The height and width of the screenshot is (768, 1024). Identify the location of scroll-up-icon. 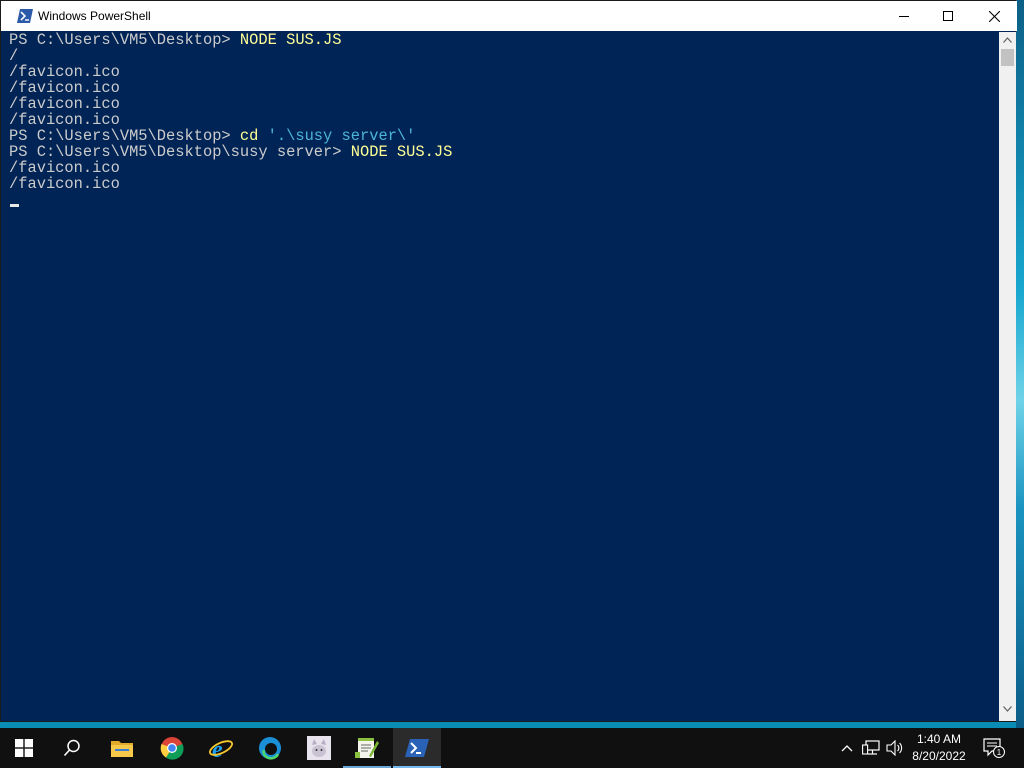
(1007, 40).